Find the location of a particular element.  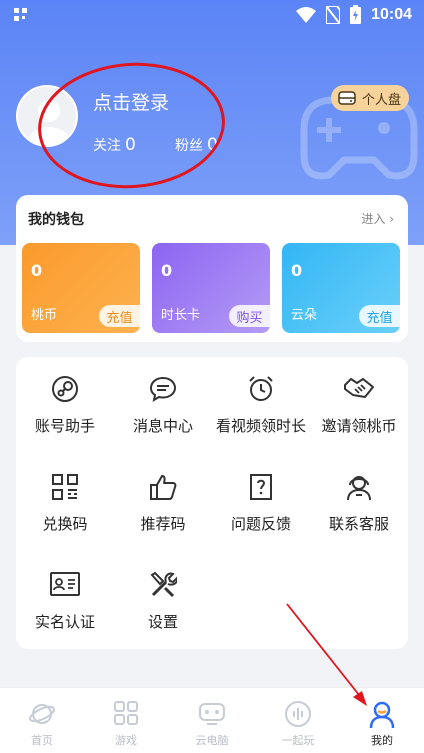

thumbs-up-icon is located at coordinates (163, 487).